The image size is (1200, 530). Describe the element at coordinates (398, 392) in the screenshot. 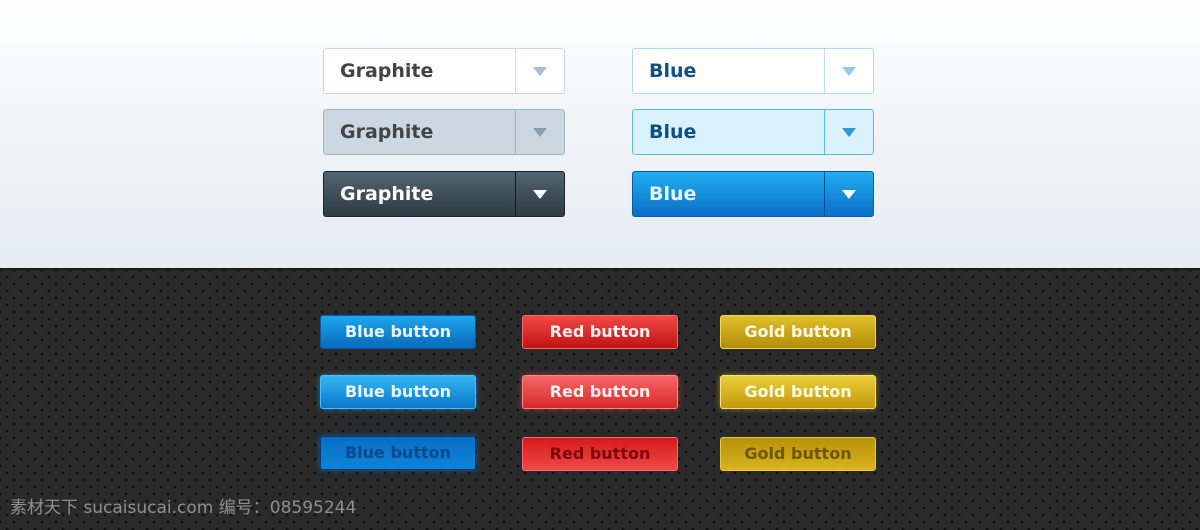

I see `blue-button-hover: Blue button` at that location.